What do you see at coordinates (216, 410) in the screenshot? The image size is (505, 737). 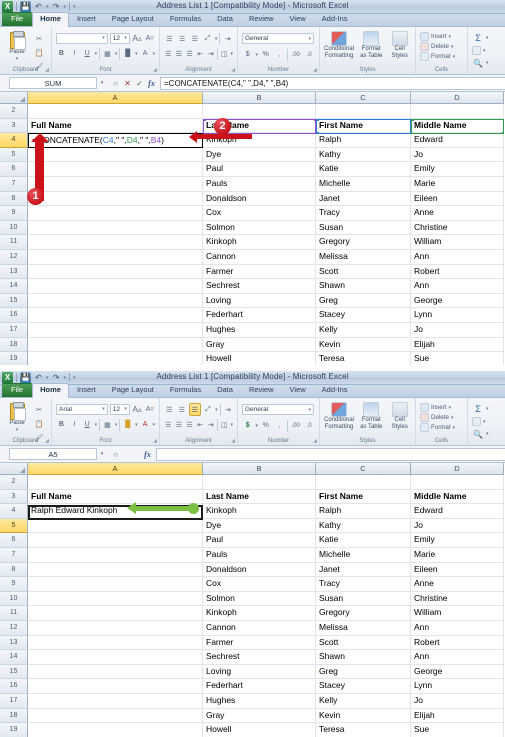 I see `orientation-dropdown-icon: ▾` at bounding box center [216, 410].